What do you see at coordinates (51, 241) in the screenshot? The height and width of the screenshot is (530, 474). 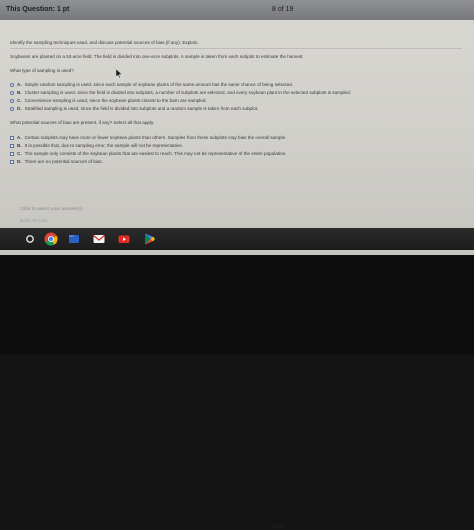 I see `chrome-icon` at bounding box center [51, 241].